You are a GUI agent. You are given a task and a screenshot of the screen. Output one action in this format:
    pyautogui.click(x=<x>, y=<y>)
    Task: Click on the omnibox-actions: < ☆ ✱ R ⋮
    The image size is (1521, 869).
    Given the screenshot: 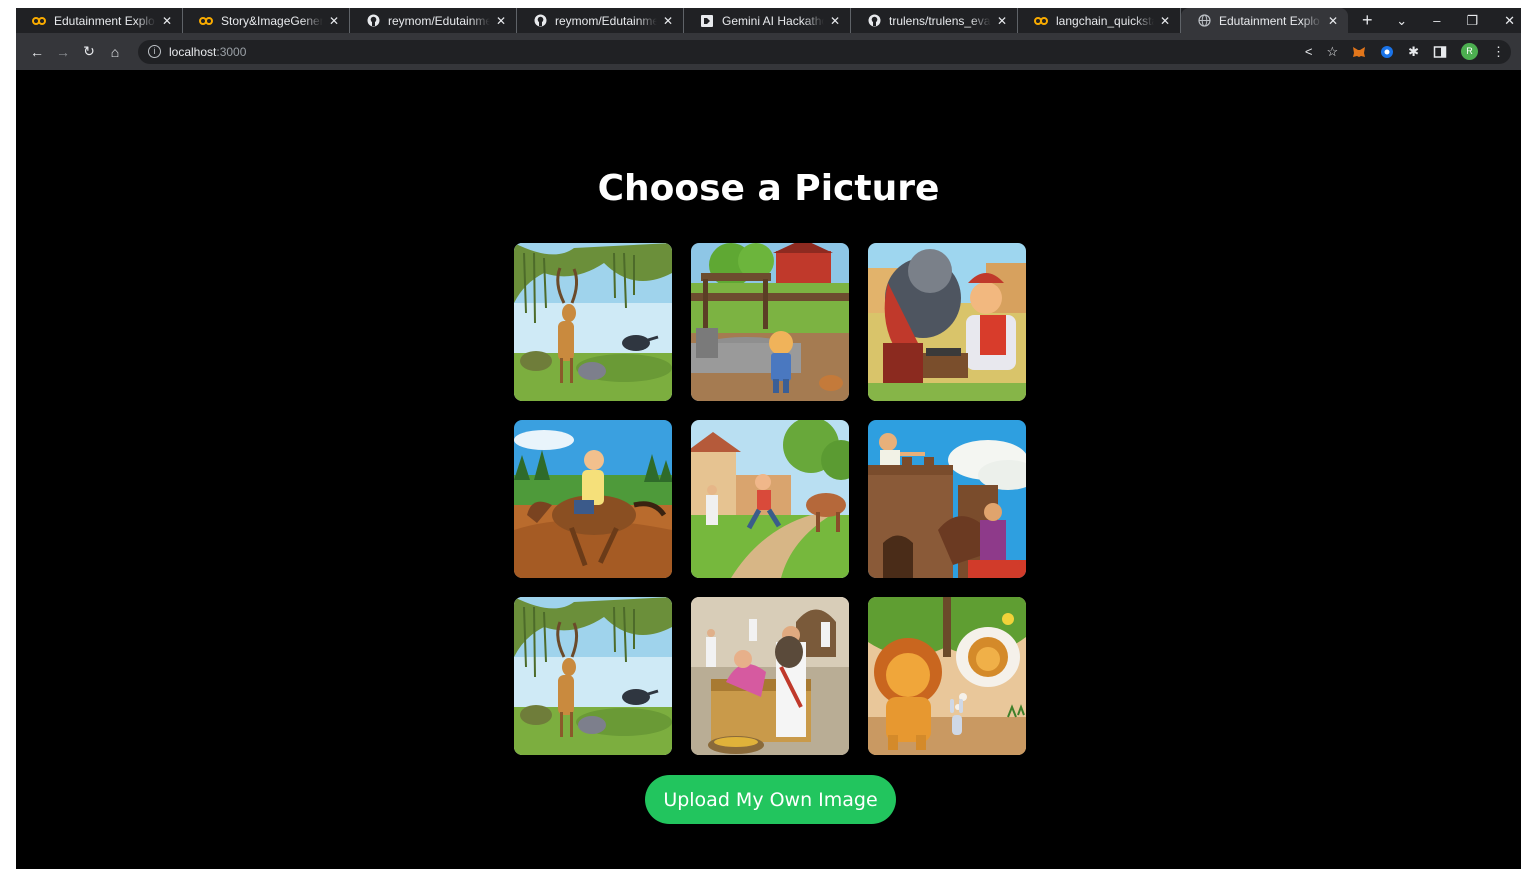 What is the action you would take?
    pyautogui.click(x=1405, y=51)
    